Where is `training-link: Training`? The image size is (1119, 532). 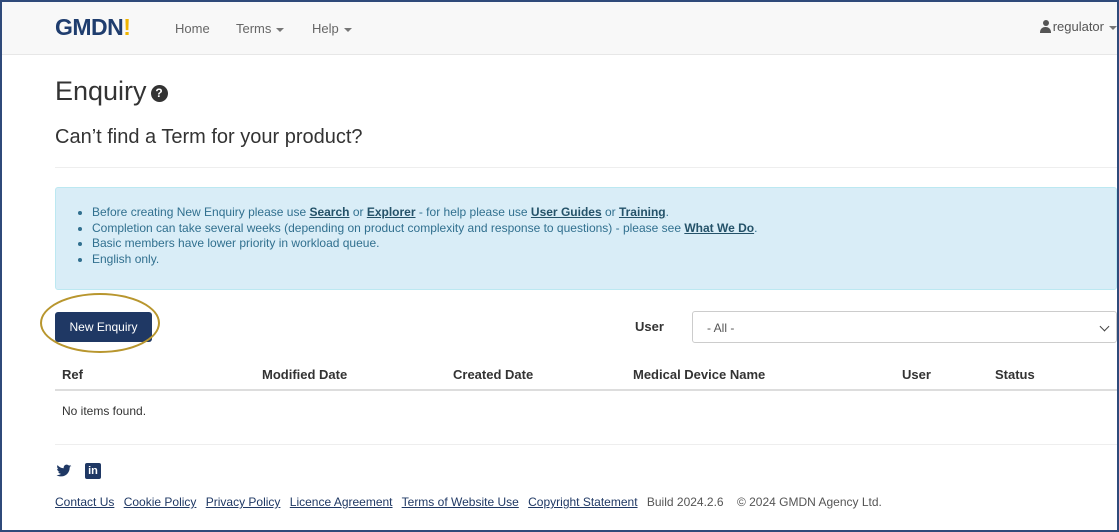
training-link: Training is located at coordinates (642, 212).